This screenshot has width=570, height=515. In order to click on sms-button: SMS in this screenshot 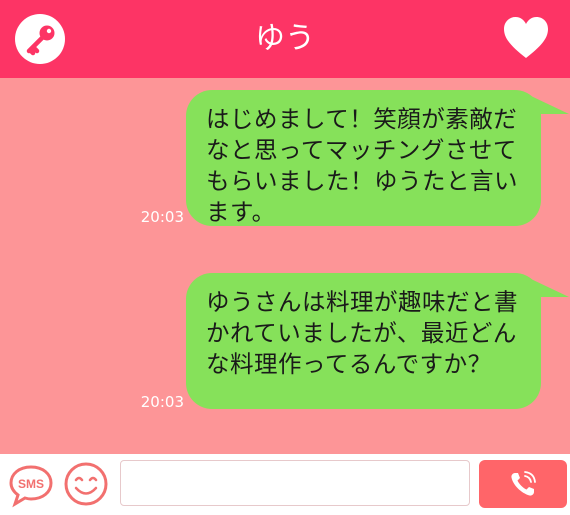, I will do `click(31, 485)`.